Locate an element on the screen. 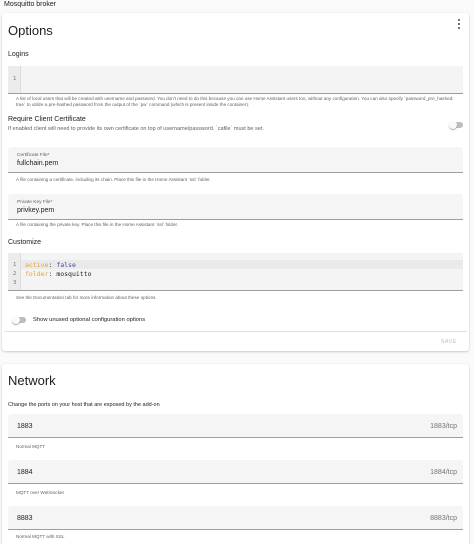 Image resolution: width=474 pixels, height=544 pixels. logins-editor: 1 is located at coordinates (235, 80).